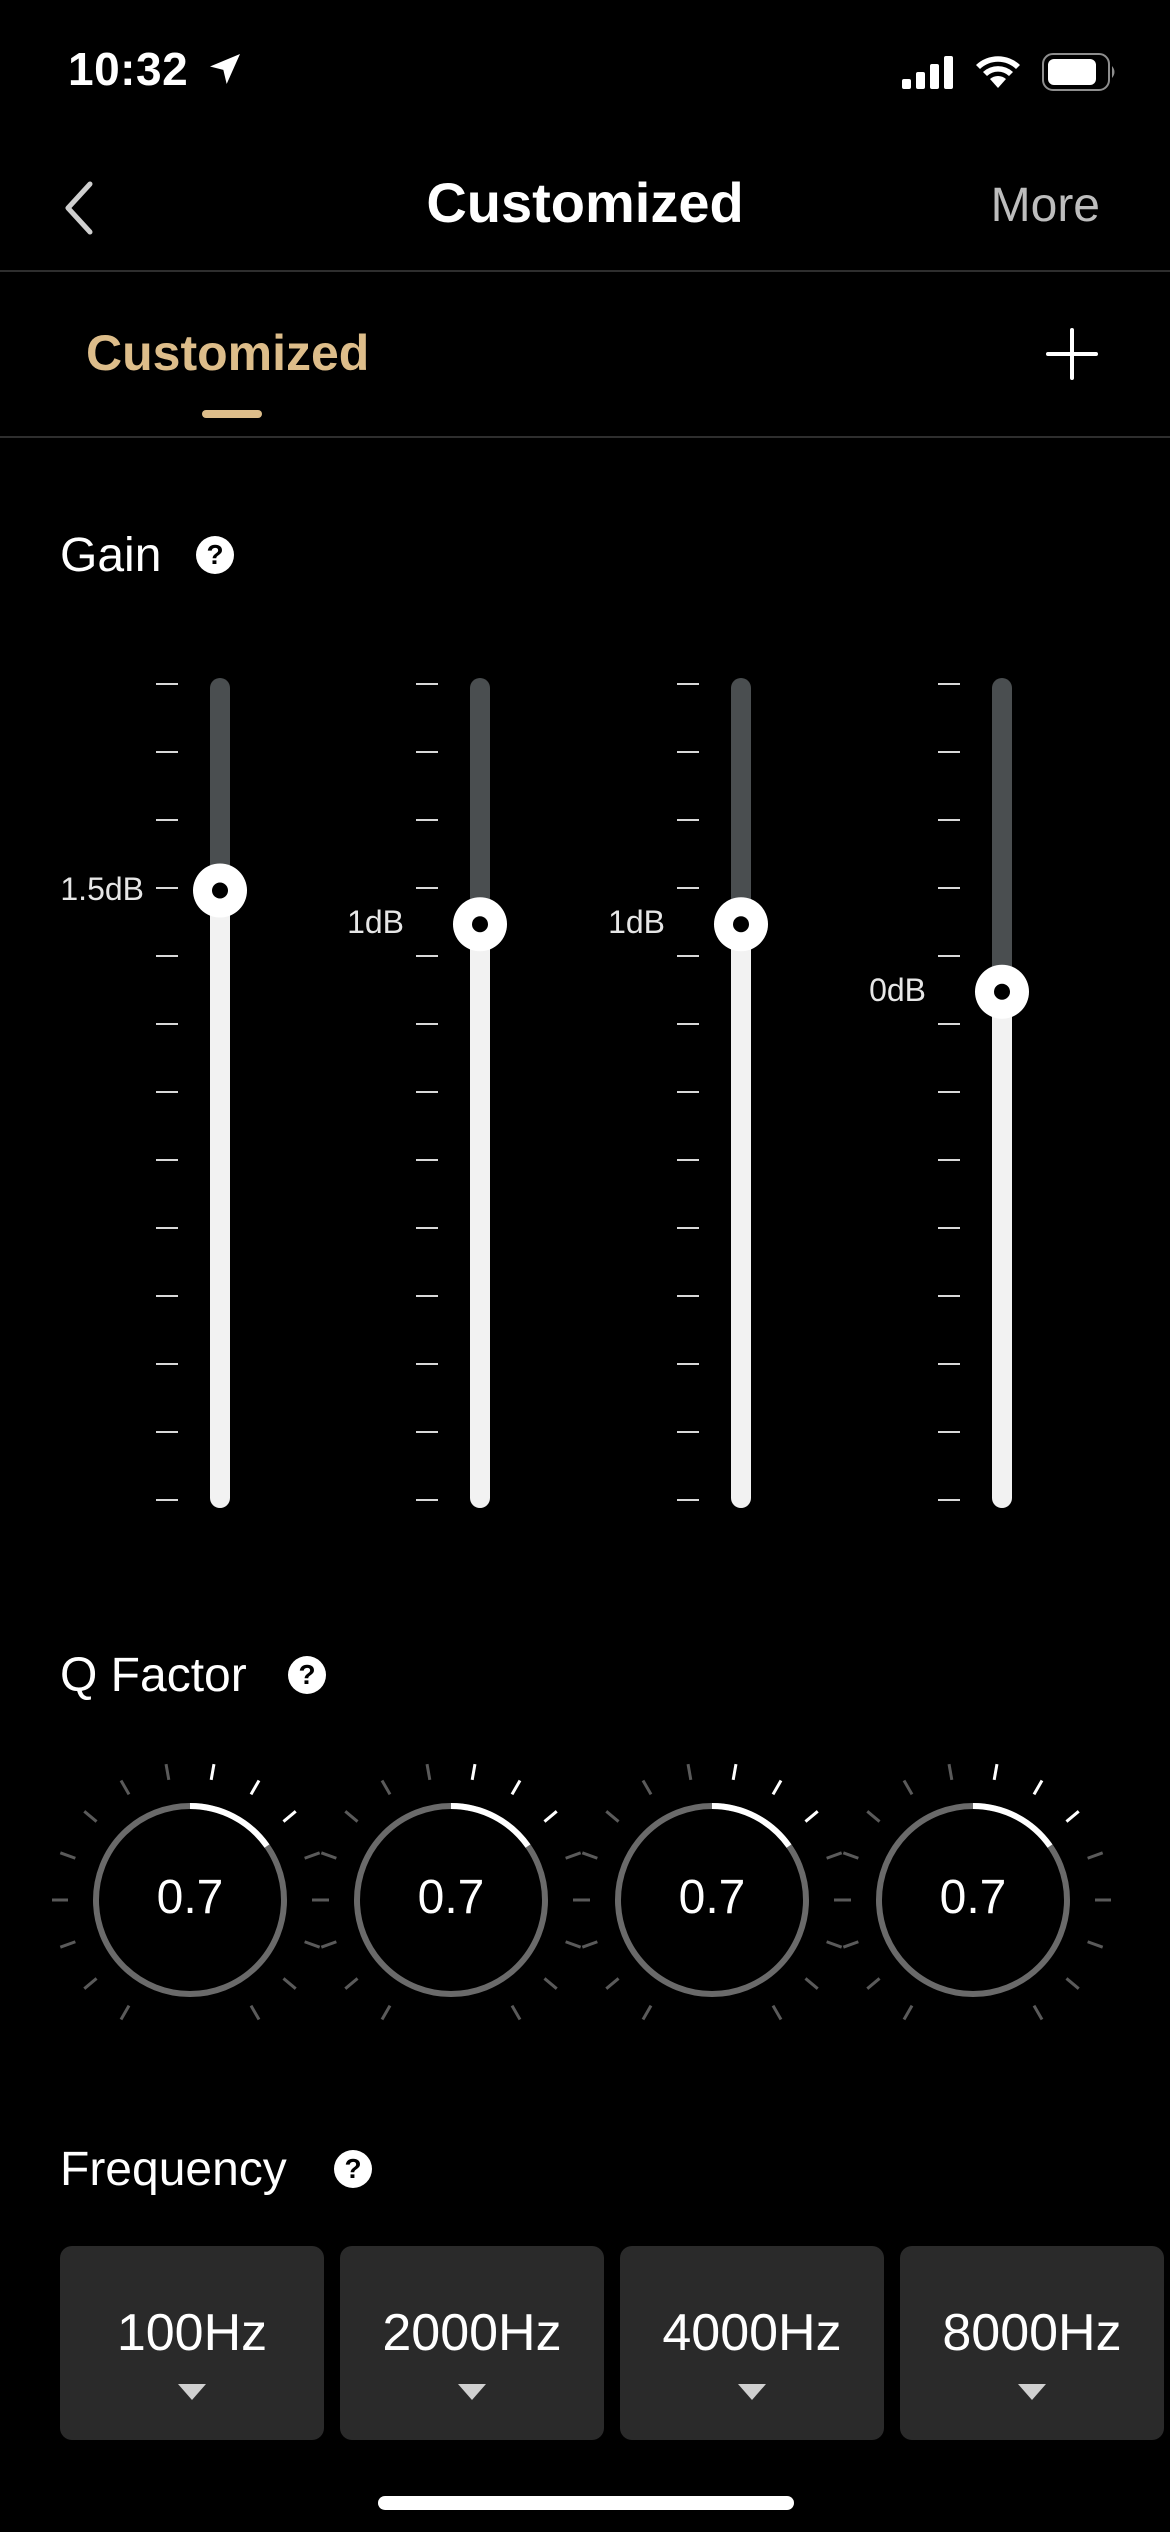  I want to click on frequency-select-1: 100Hz, so click(192, 2343).